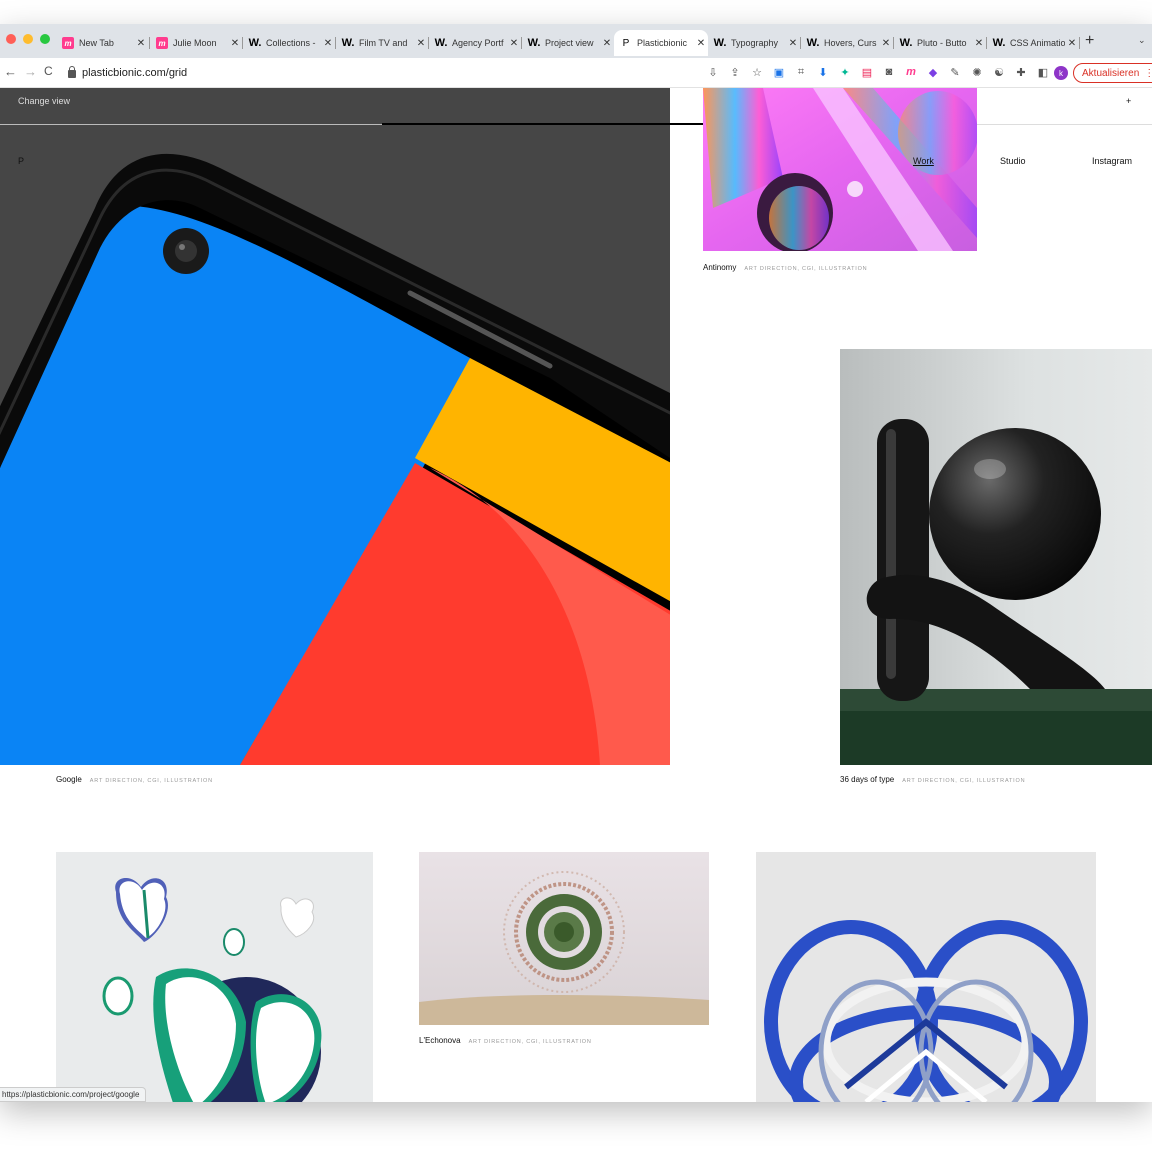 This screenshot has height=1152, width=1152. I want to click on tab-label: Typography, so click(755, 43).